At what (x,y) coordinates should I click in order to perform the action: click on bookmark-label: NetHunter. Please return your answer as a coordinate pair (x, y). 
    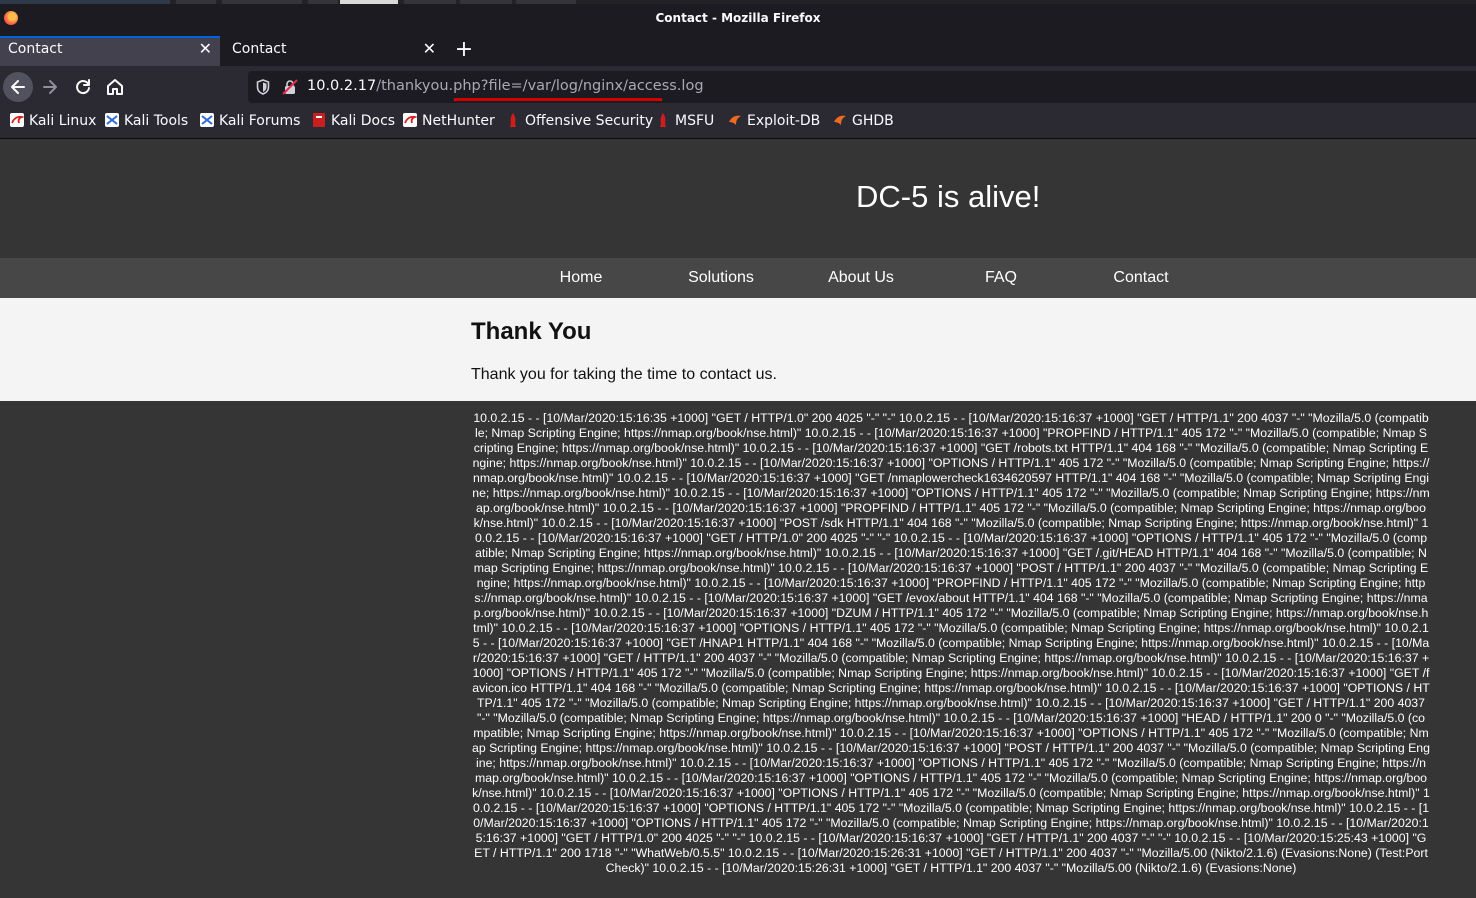
    Looking at the image, I should click on (458, 121).